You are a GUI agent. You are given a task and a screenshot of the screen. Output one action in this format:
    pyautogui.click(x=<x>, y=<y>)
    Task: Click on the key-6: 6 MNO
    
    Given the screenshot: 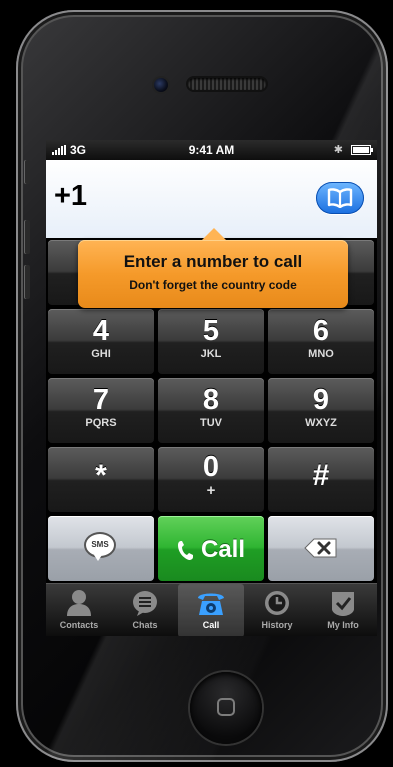 What is the action you would take?
    pyautogui.click(x=321, y=341)
    